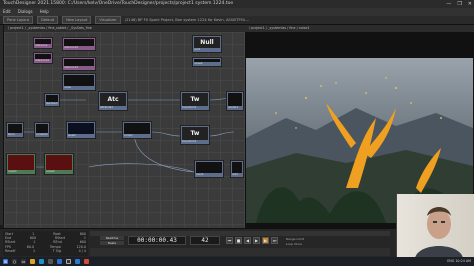 The image size is (474, 266). What do you see at coordinates (235, 174) in the screenshot?
I see `node-label: out1` at bounding box center [235, 174].